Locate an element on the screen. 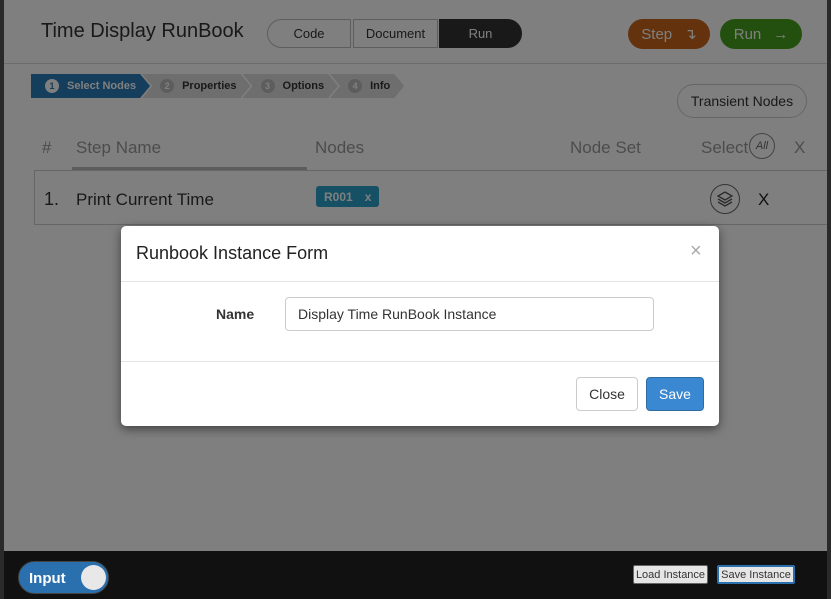  input-toggle: Input is located at coordinates (63, 577).